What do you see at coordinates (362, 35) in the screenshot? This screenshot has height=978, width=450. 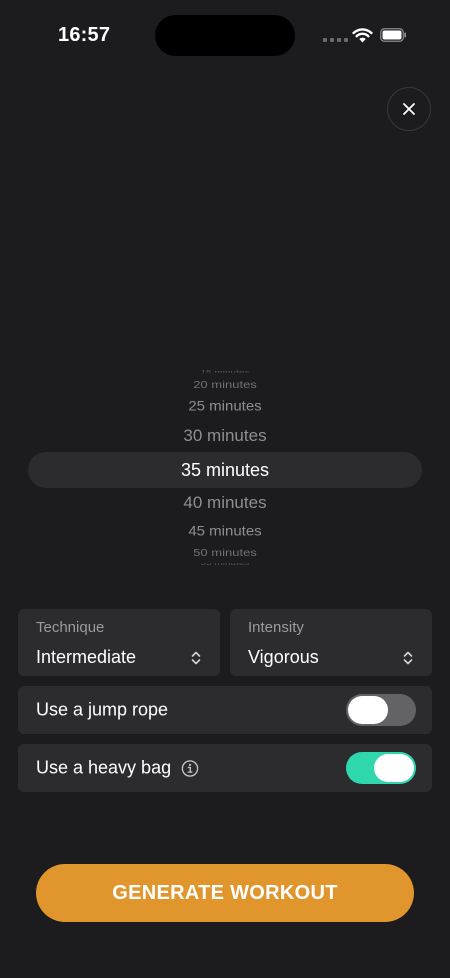 I see `wifi-icon` at bounding box center [362, 35].